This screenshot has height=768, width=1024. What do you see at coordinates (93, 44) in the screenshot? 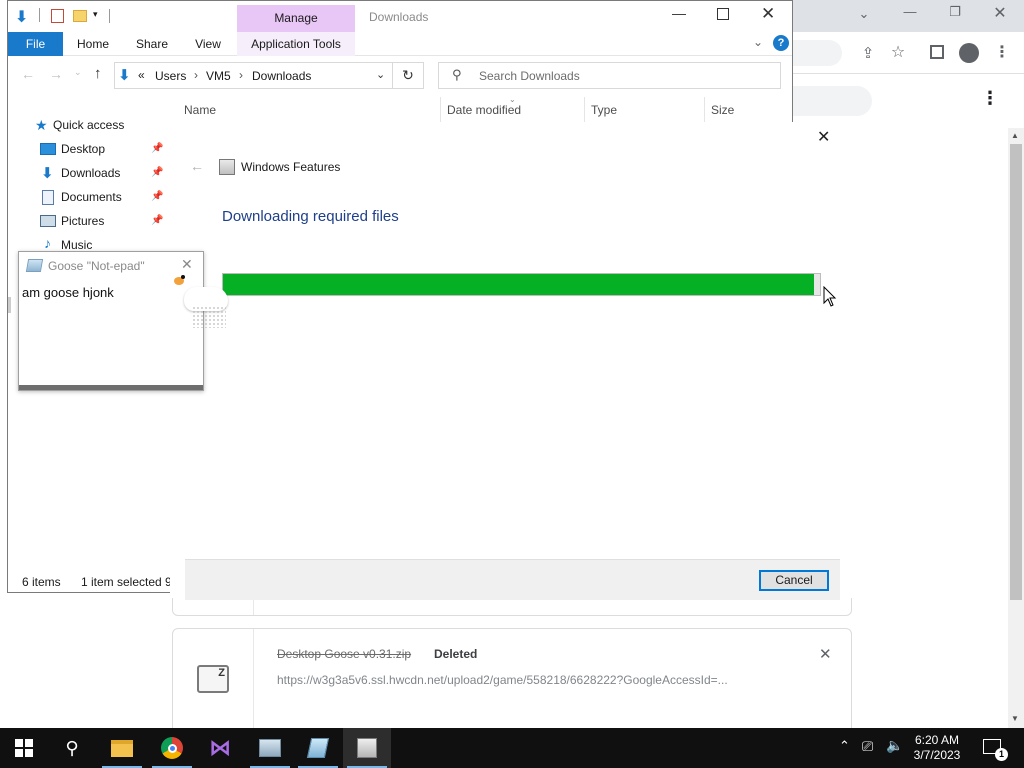
I see `tab-home: Home` at bounding box center [93, 44].